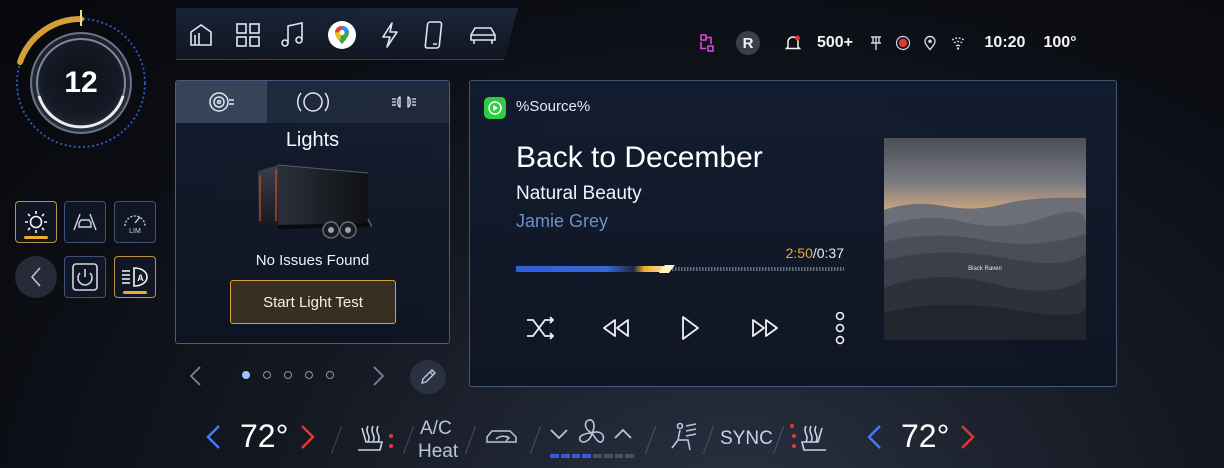  I want to click on play-icon, so click(690, 328).